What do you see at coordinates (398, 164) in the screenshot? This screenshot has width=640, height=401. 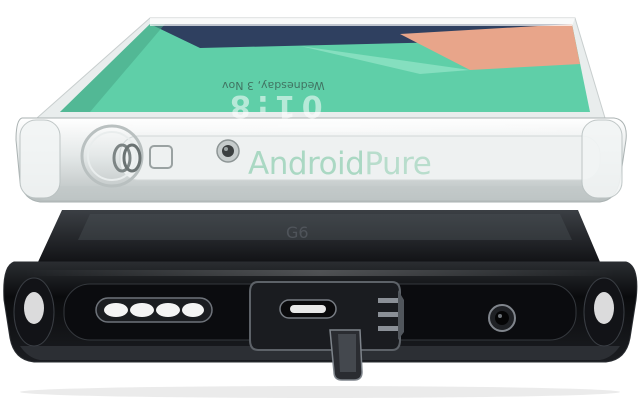 I see `watermark-part2: Pure` at bounding box center [398, 164].